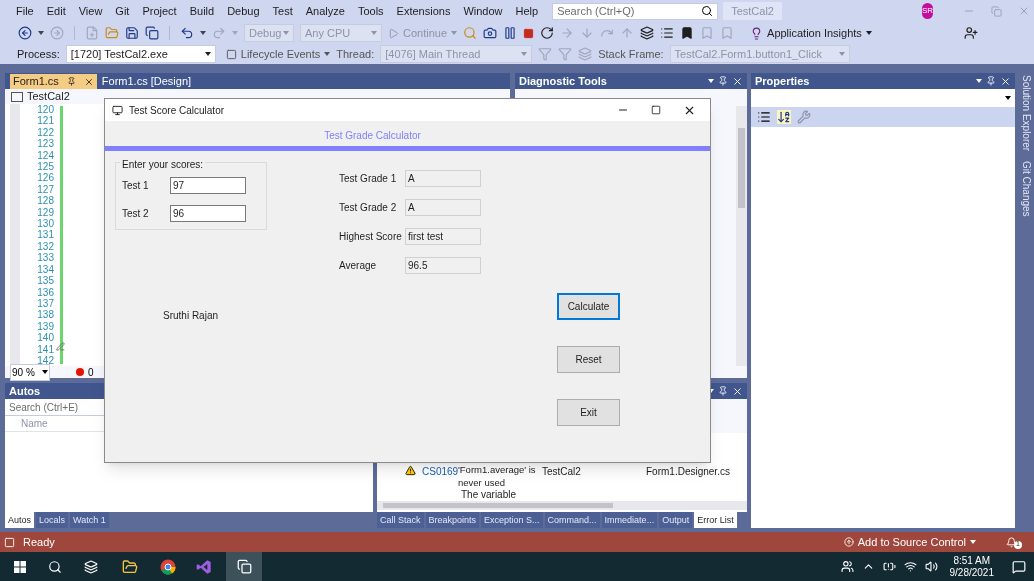 The width and height of the screenshot is (1034, 581). Describe the element at coordinates (631, 54) in the screenshot. I see `stack-frame-label: Stack Frame:` at that location.